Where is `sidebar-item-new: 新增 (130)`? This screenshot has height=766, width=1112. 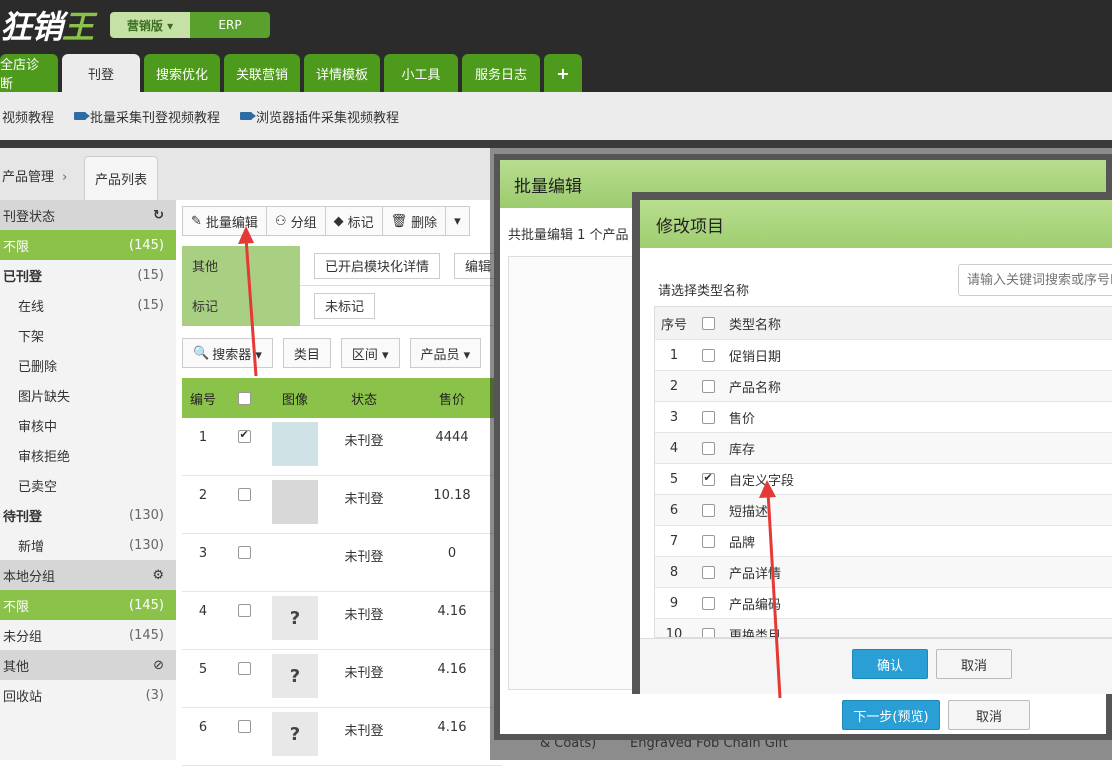 sidebar-item-new: 新增 (130) is located at coordinates (88, 545).